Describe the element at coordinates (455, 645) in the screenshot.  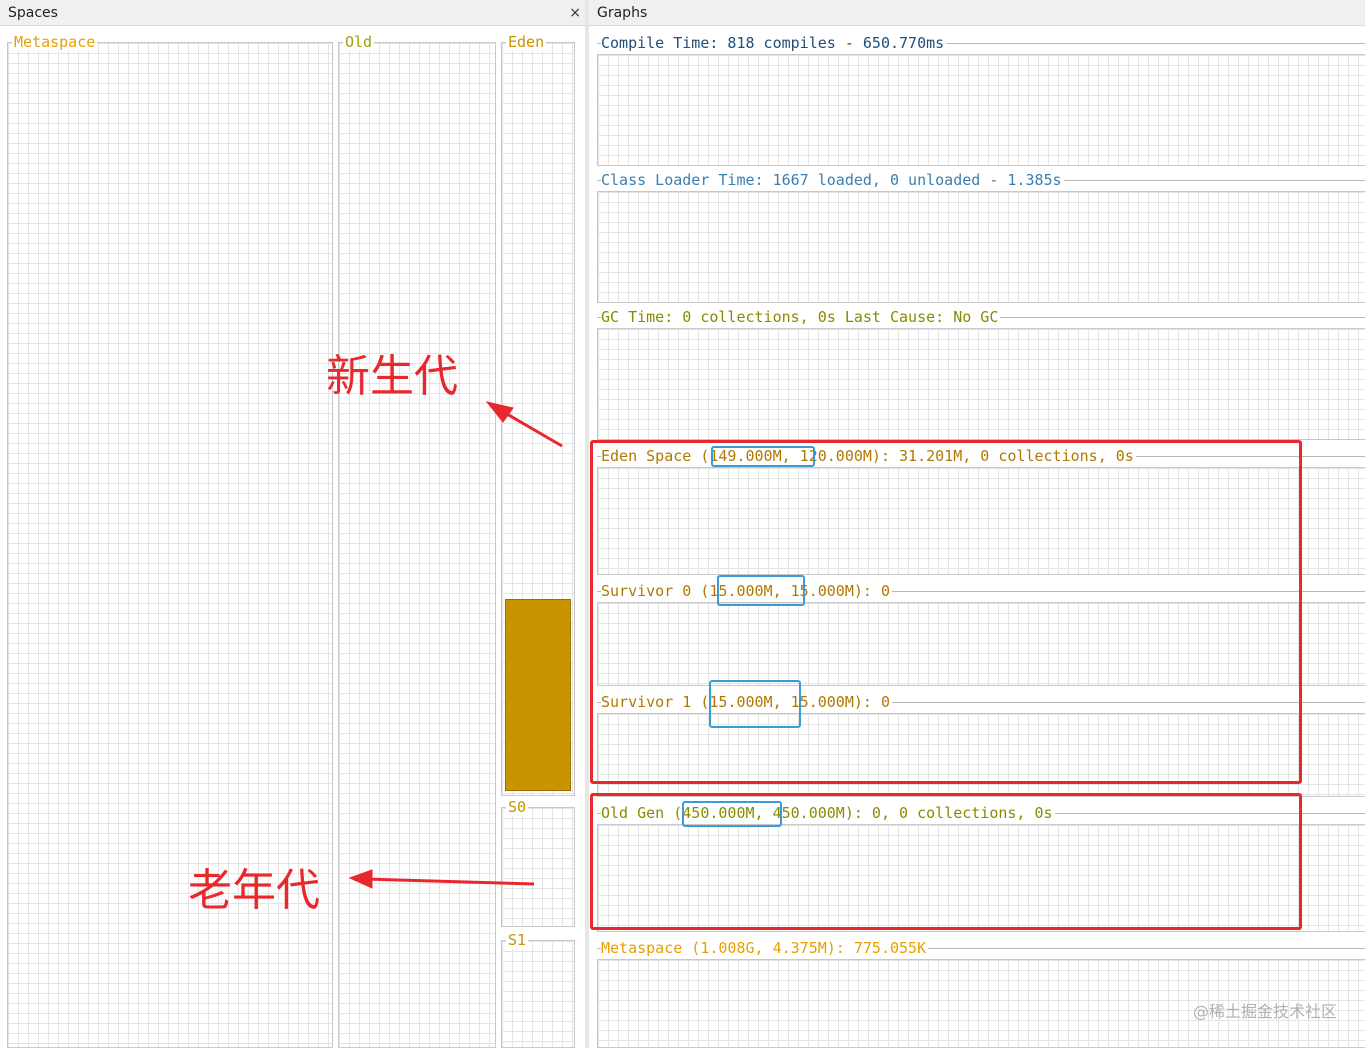
I see `annotation-arrows` at that location.